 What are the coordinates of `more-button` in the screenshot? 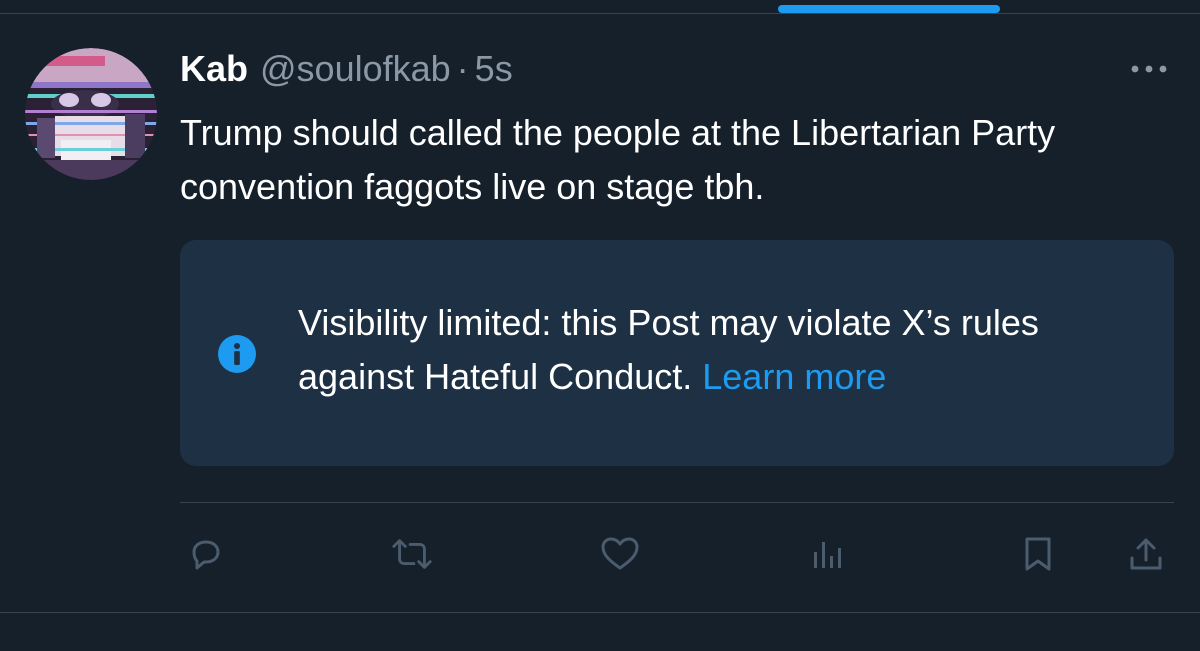 It's located at (1149, 69).